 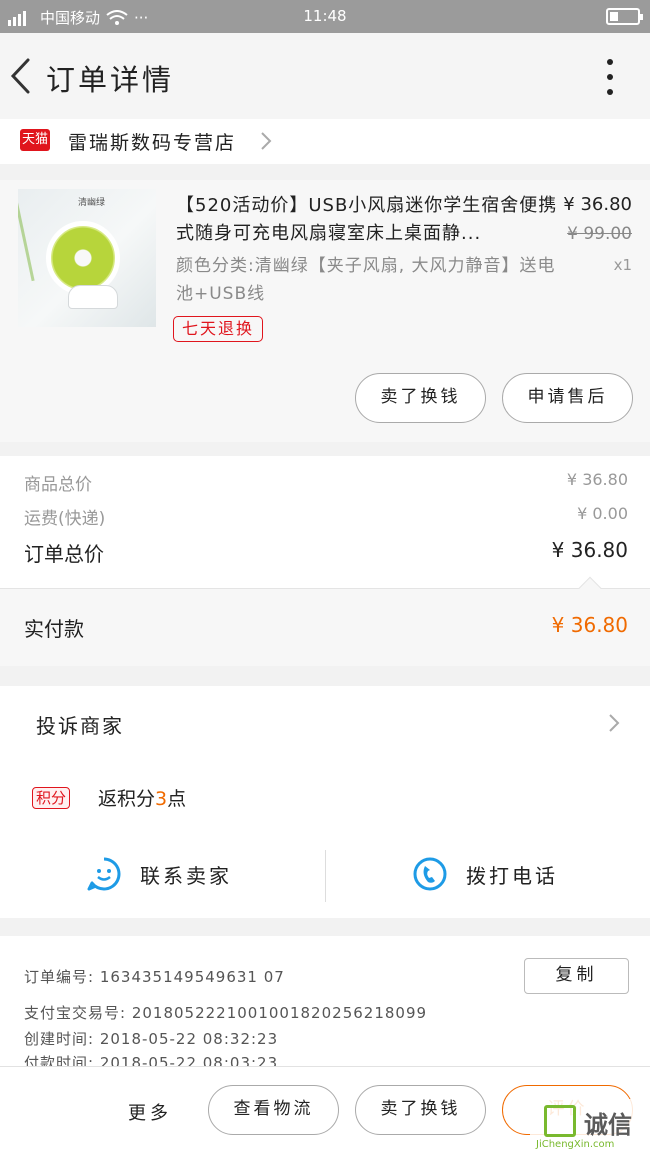 What do you see at coordinates (326, 482) in the screenshot?
I see `goods-total-row: 商品总价 ¥ 36.80` at bounding box center [326, 482].